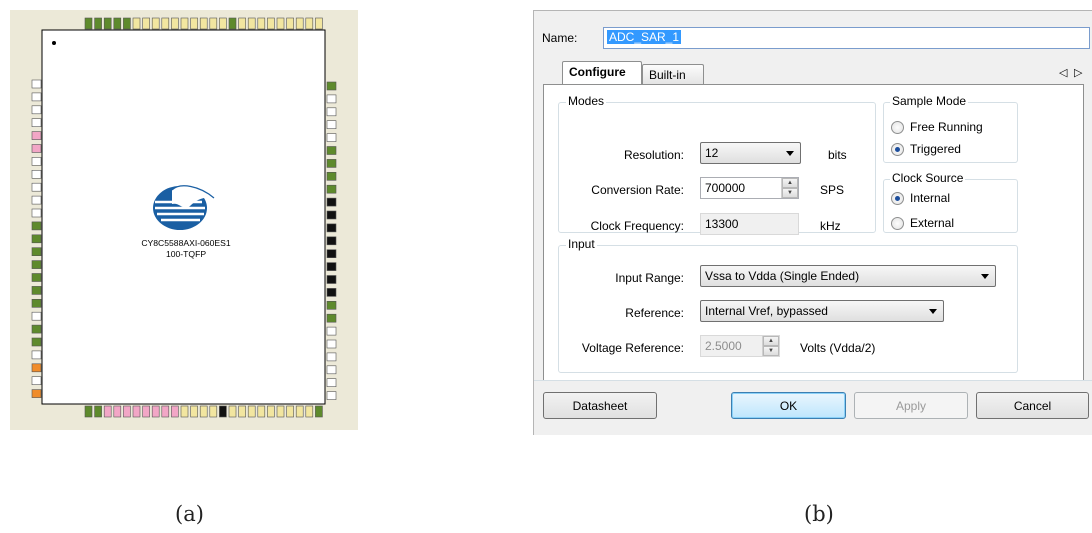 The image size is (1092, 533). Describe the element at coordinates (813, 380) in the screenshot. I see `button-bar-separator` at that location.